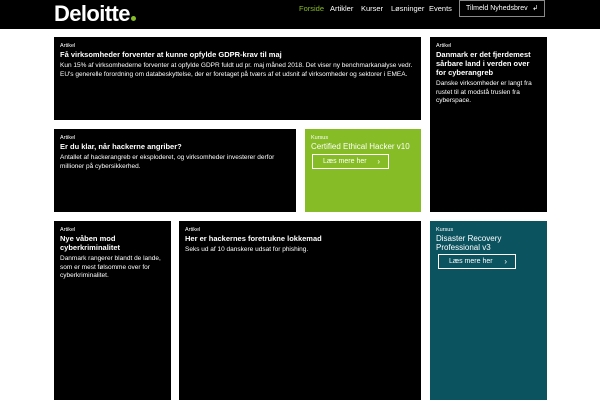 The height and width of the screenshot is (400, 600). I want to click on card-title: Certified Ethical Hacker v10, so click(363, 146).